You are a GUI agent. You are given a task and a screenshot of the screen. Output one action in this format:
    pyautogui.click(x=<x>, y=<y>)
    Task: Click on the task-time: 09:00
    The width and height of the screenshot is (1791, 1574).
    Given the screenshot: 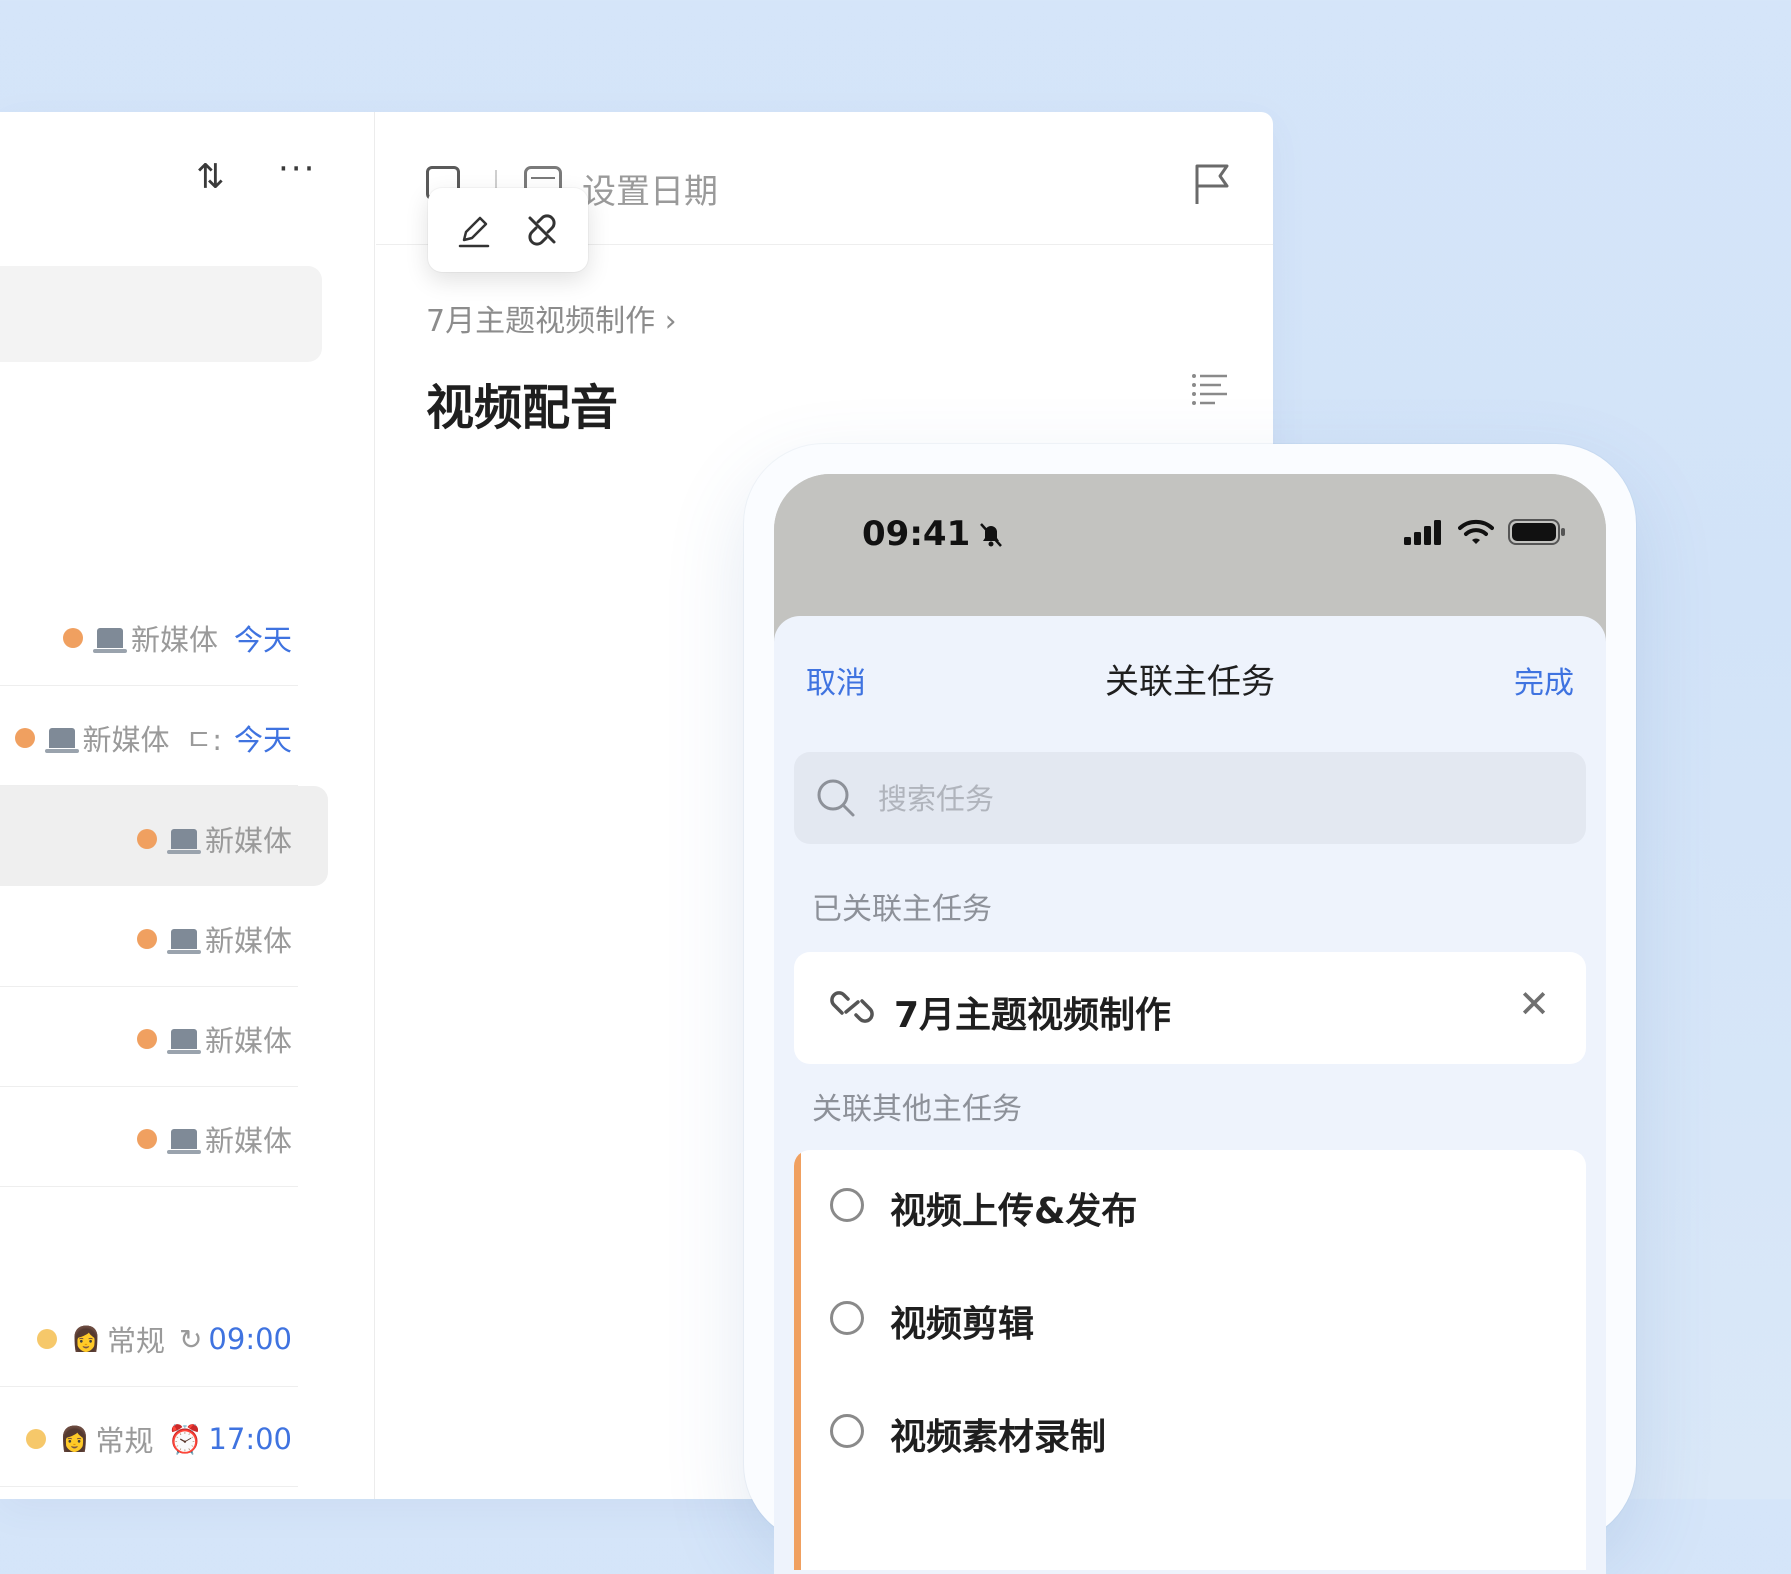 What is the action you would take?
    pyautogui.click(x=250, y=1339)
    